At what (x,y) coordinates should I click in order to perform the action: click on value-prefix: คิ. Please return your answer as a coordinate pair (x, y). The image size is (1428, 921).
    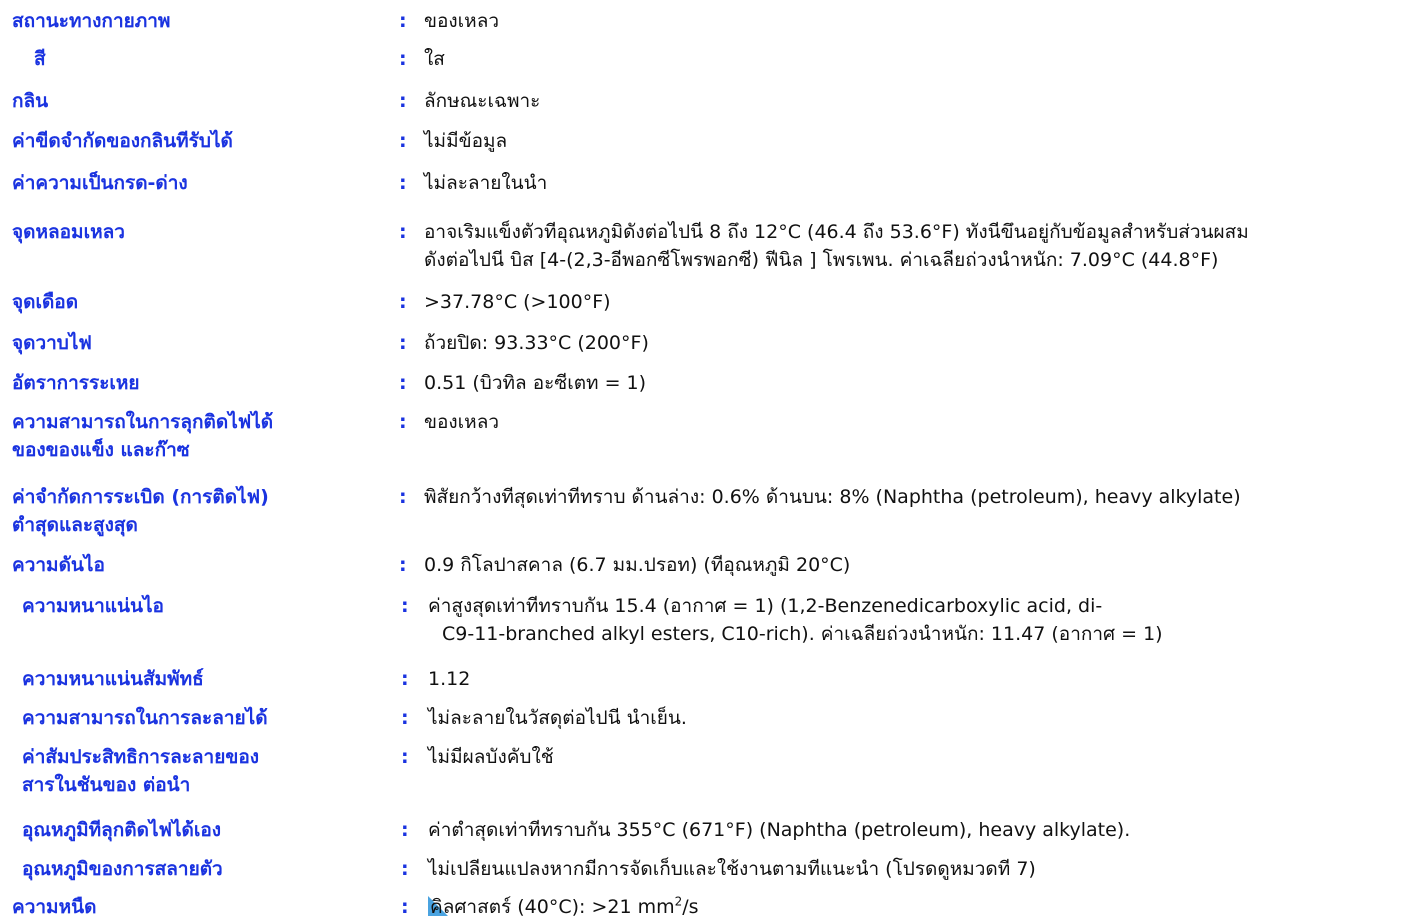
    Looking at the image, I should click on (436, 907).